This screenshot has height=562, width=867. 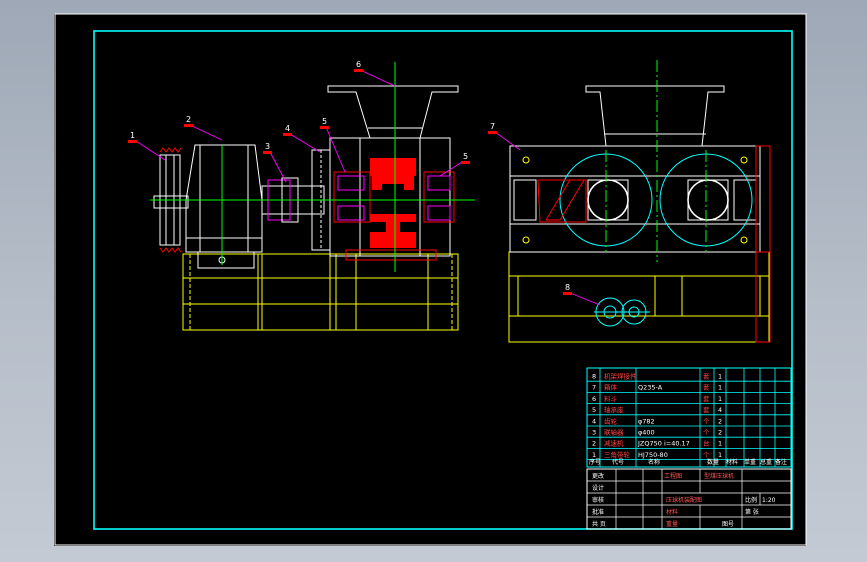 I want to click on bom-row: 7 箱体 Q235-A 套 1, so click(x=657, y=387).